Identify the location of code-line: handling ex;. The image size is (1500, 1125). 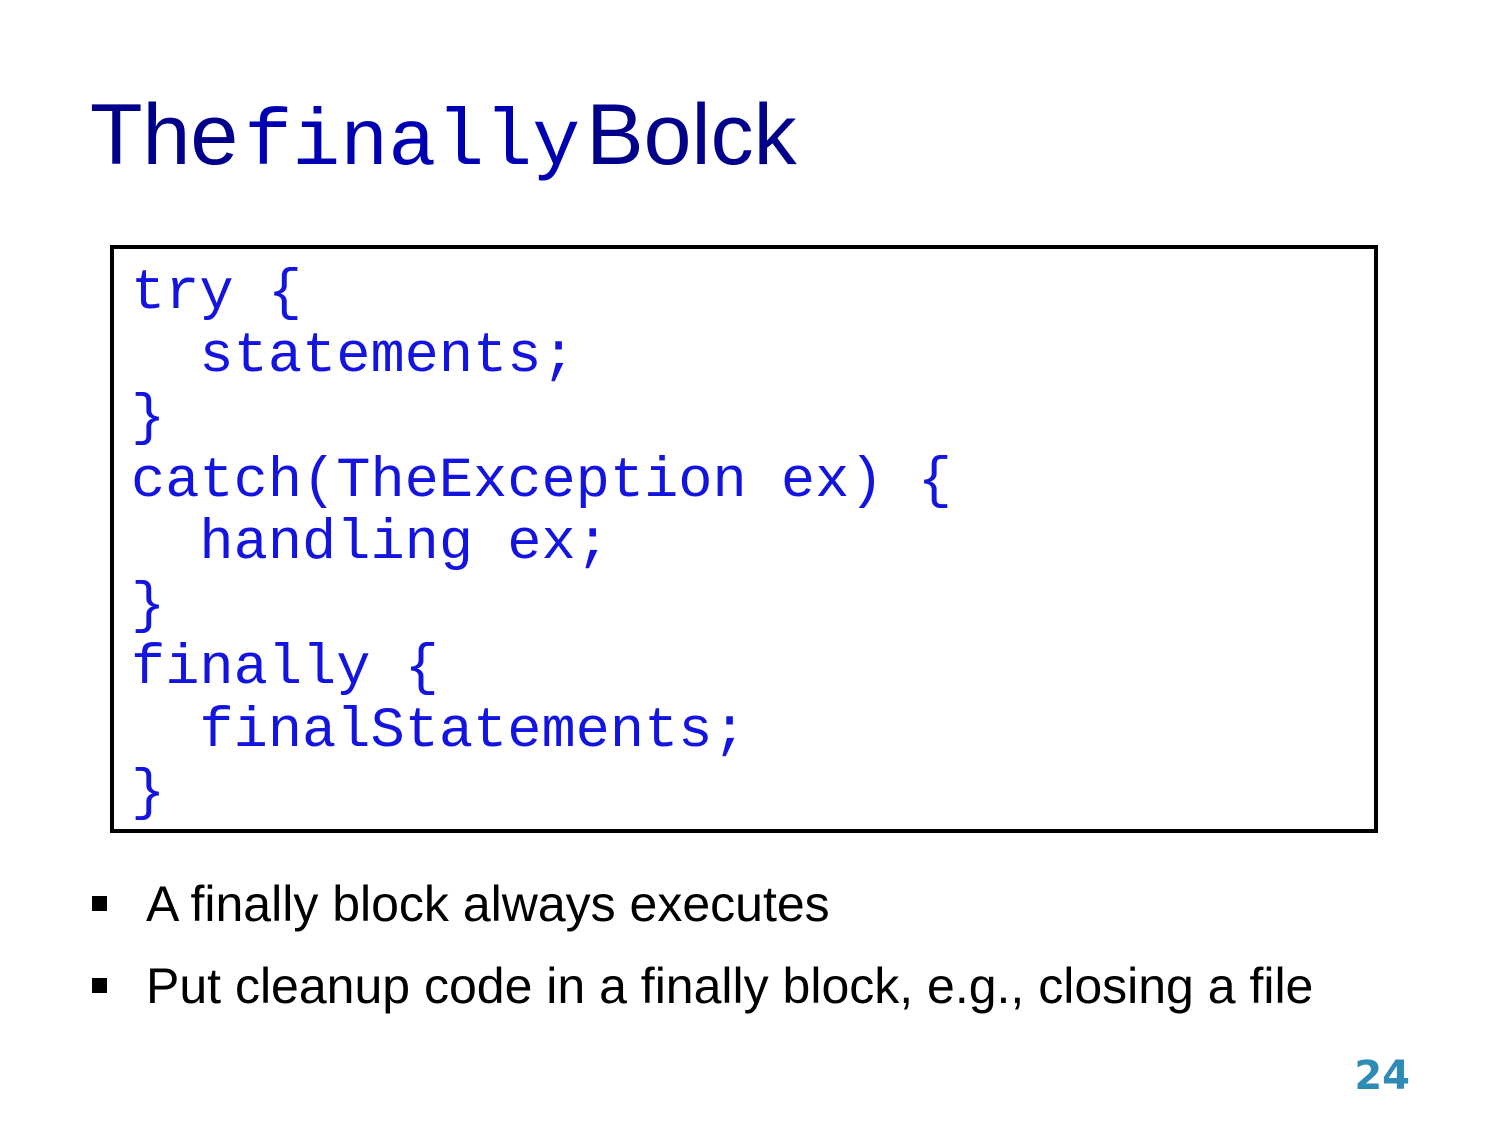
(370, 544).